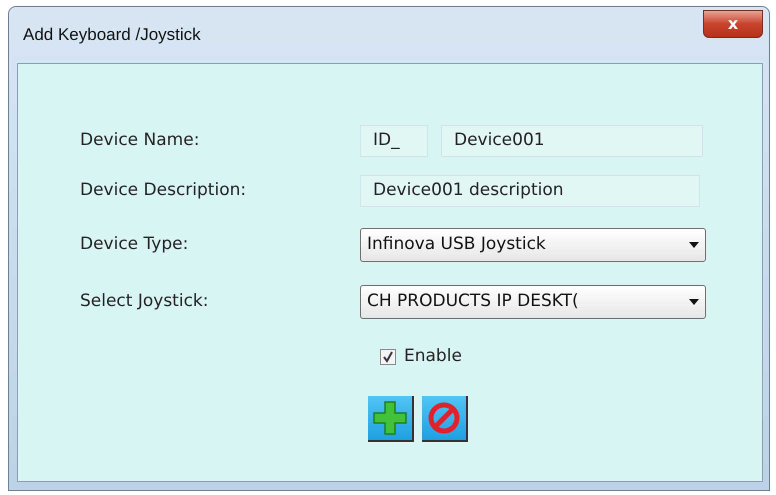  Describe the element at coordinates (145, 301) in the screenshot. I see `field-label: Select Joystick:` at that location.